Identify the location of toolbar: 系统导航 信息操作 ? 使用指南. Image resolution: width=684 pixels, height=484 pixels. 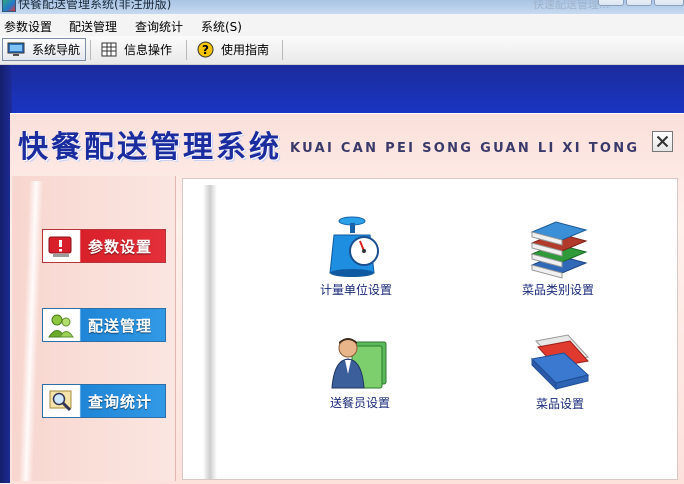
(342, 50).